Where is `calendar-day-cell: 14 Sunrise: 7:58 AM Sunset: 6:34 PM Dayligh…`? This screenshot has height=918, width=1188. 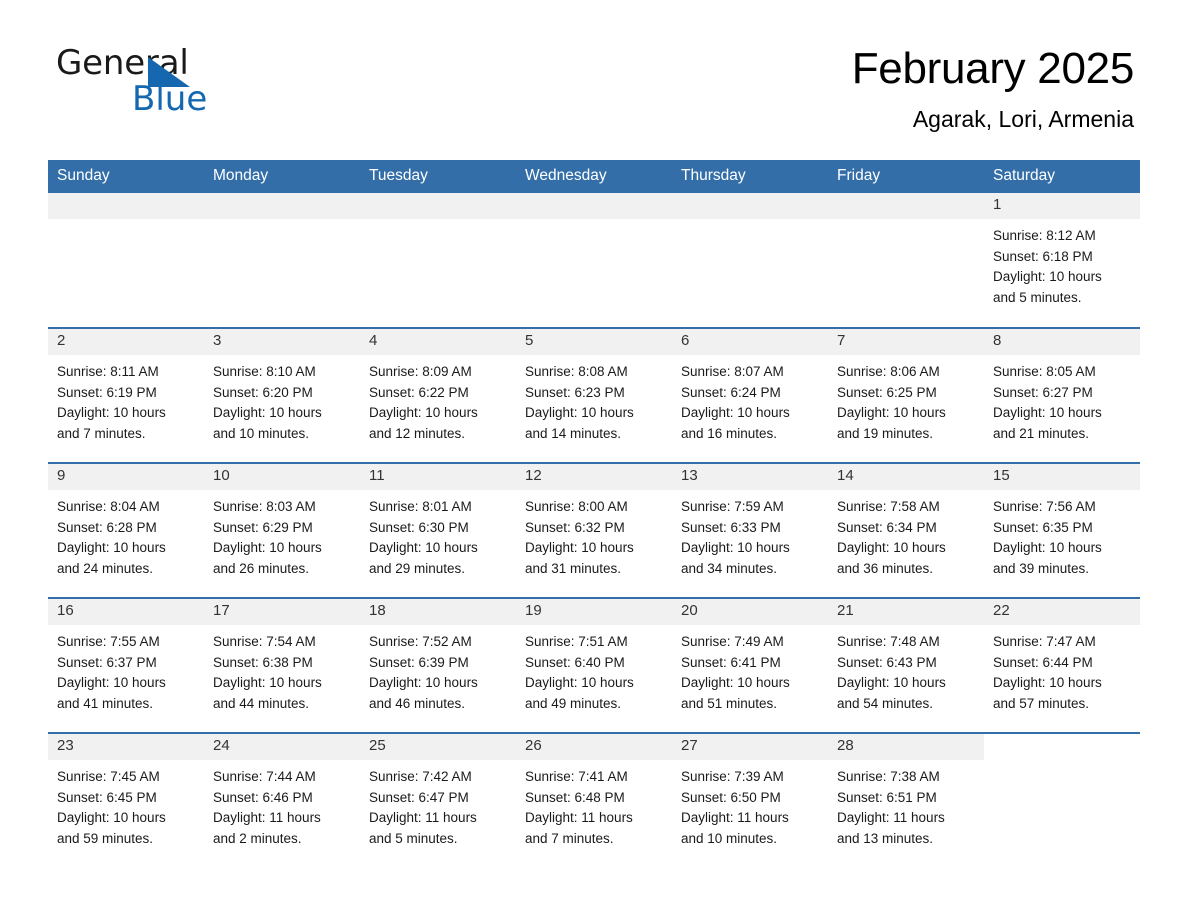
calendar-day-cell: 14 Sunrise: 7:58 AM Sunset: 6:34 PM Dayligh… is located at coordinates (906, 530).